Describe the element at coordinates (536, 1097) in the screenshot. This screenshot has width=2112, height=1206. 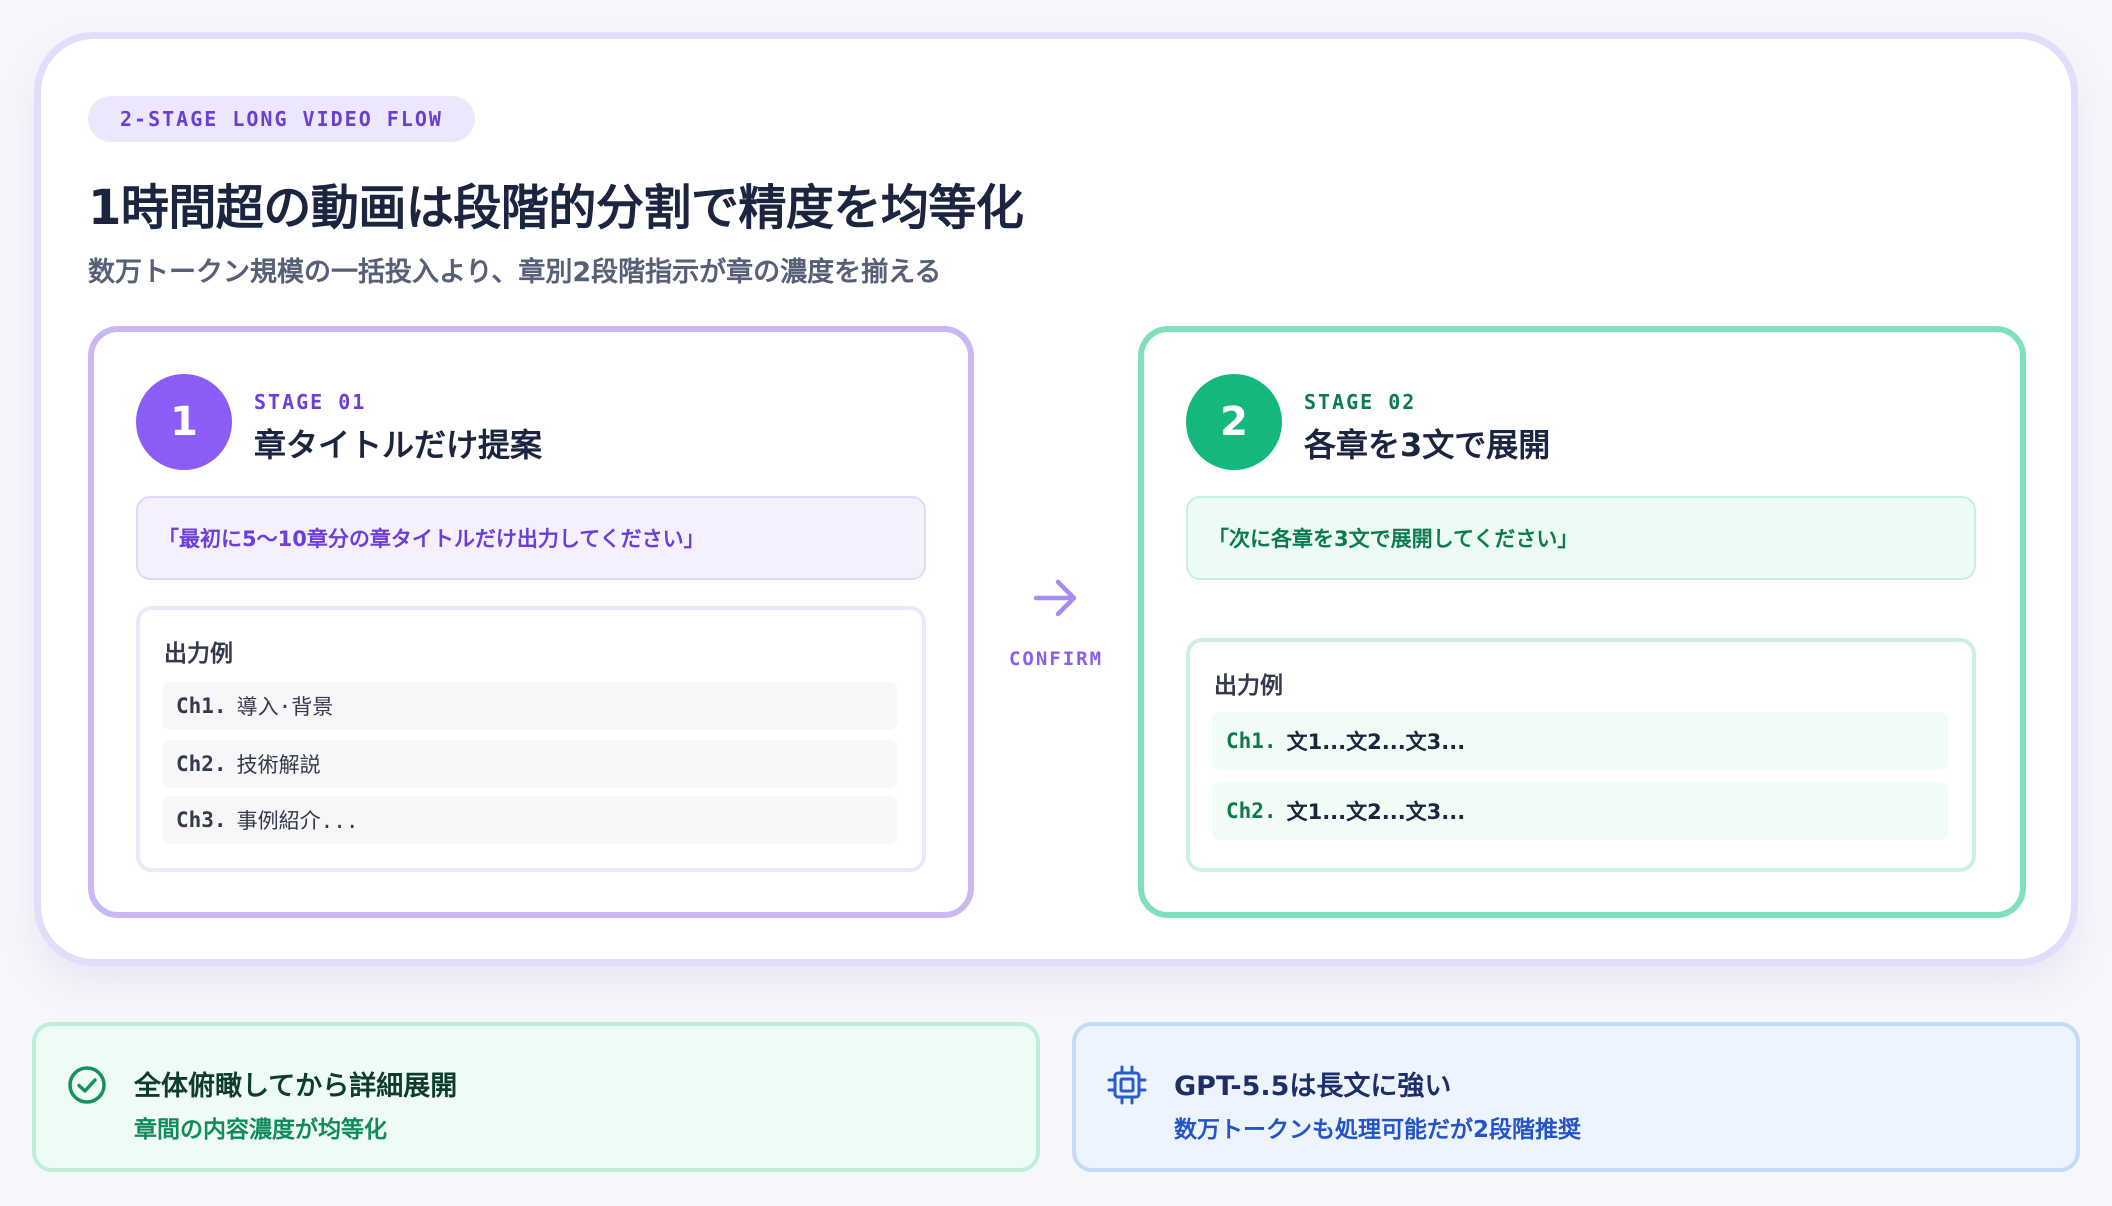
I see `note-card-overview: 全体俯瞰してから詳細展開 章間の内容濃度が均等化` at that location.